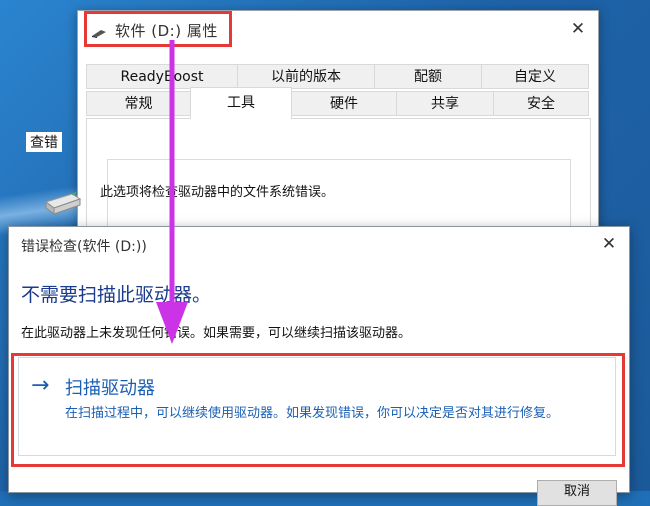 This screenshot has height=506, width=650. Describe the element at coordinates (609, 244) in the screenshot. I see `error-check-close-icon: ✕` at that location.